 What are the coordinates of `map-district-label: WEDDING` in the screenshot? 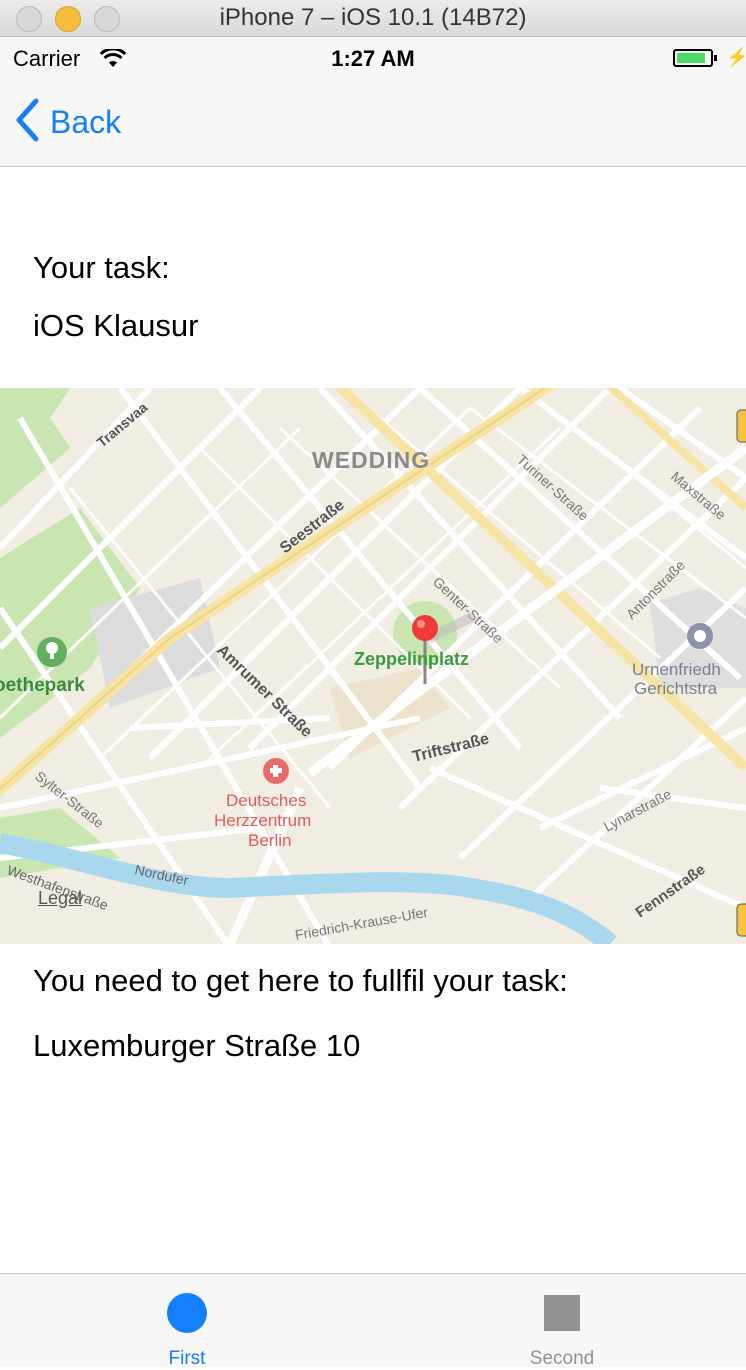 It's located at (371, 460).